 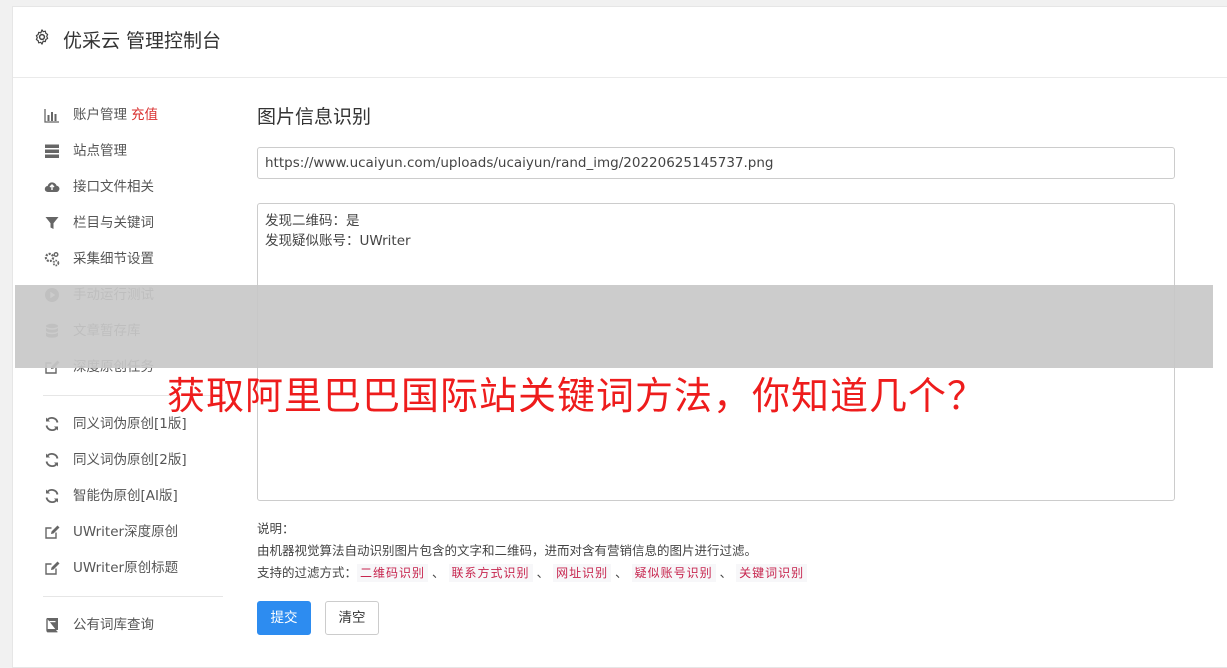 What do you see at coordinates (130, 460) in the screenshot?
I see `sidebar-item-label: 同义词伪原创[2版]` at bounding box center [130, 460].